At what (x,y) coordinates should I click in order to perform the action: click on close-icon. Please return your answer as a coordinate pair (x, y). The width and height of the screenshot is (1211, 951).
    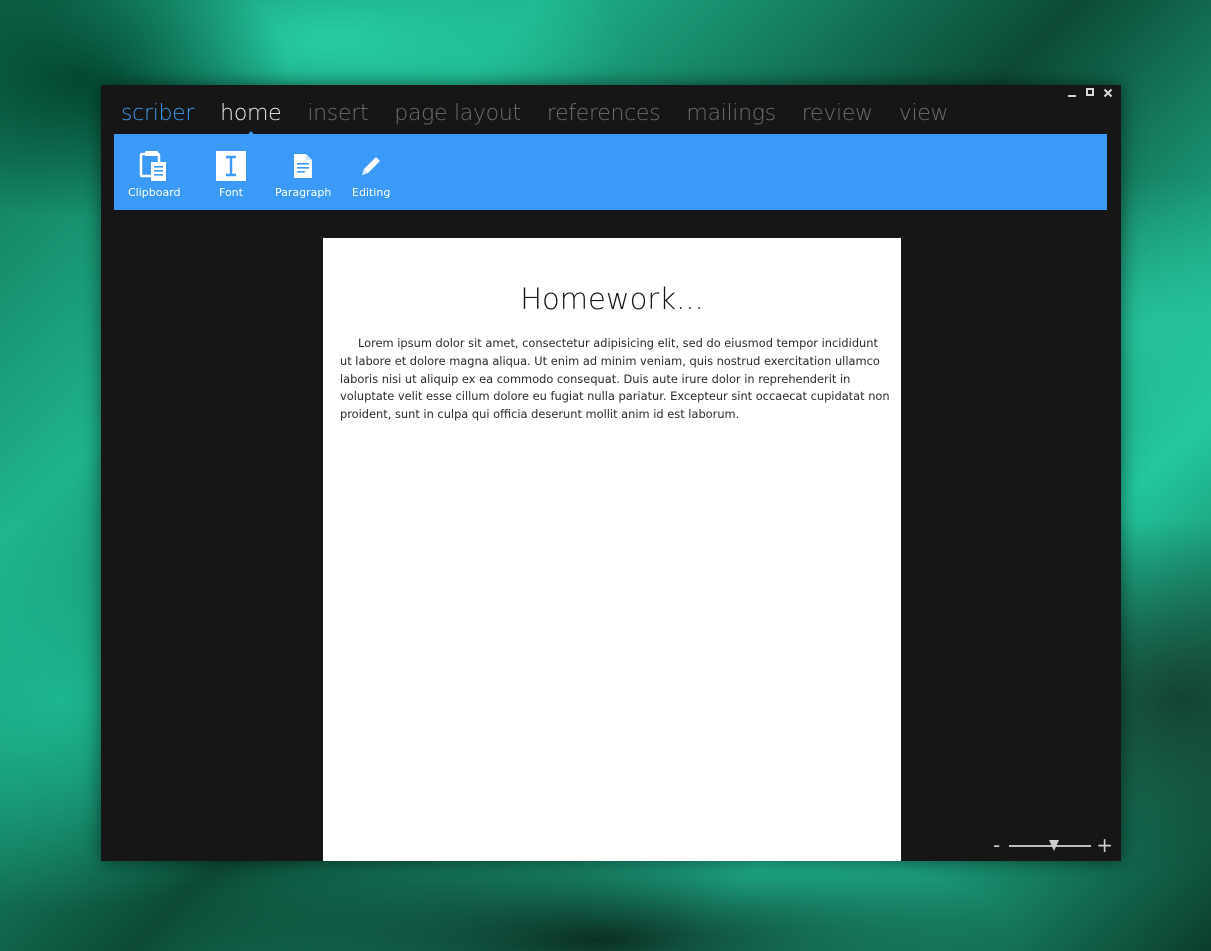
    Looking at the image, I should click on (1108, 93).